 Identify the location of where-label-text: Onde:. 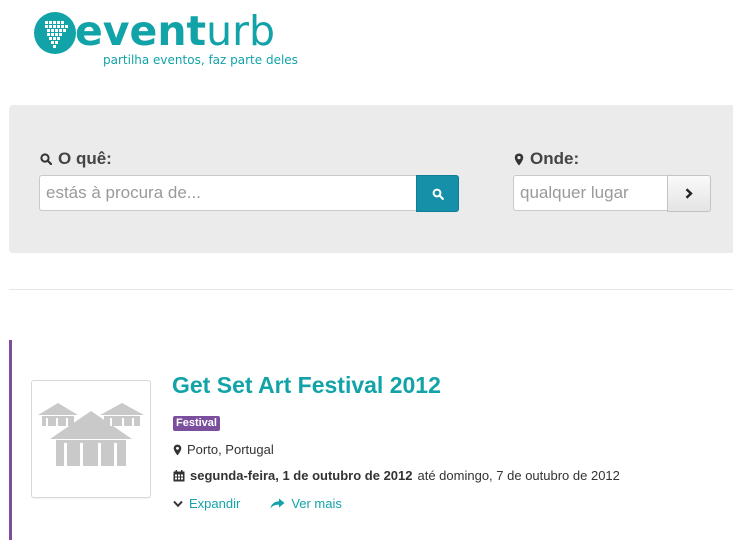
(555, 158).